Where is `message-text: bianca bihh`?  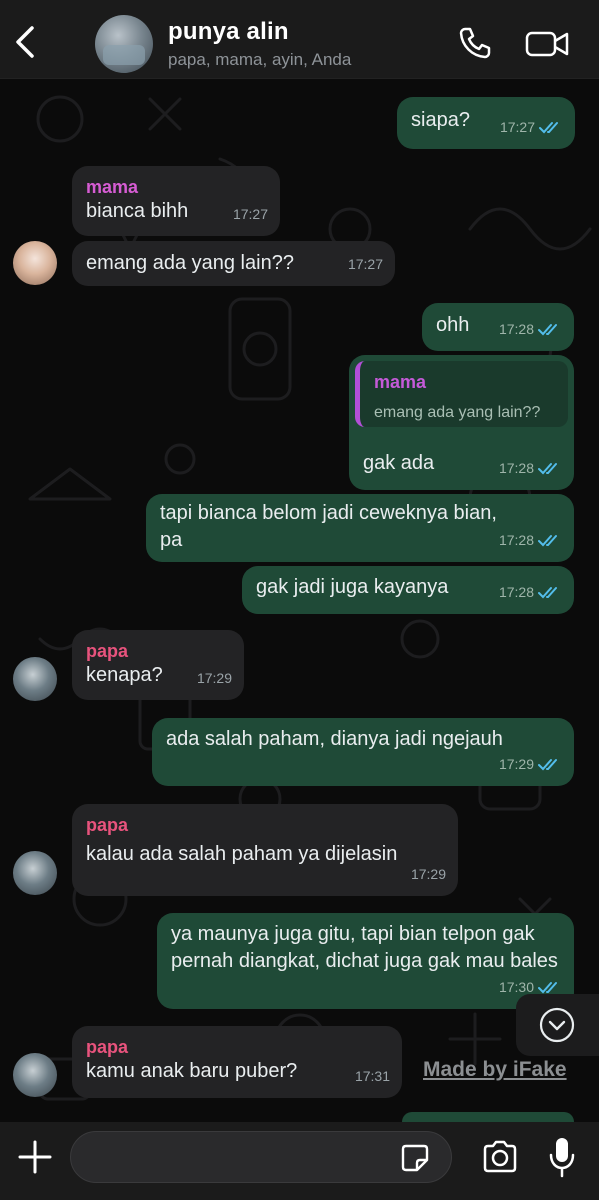
message-text: bianca bihh is located at coordinates (137, 211).